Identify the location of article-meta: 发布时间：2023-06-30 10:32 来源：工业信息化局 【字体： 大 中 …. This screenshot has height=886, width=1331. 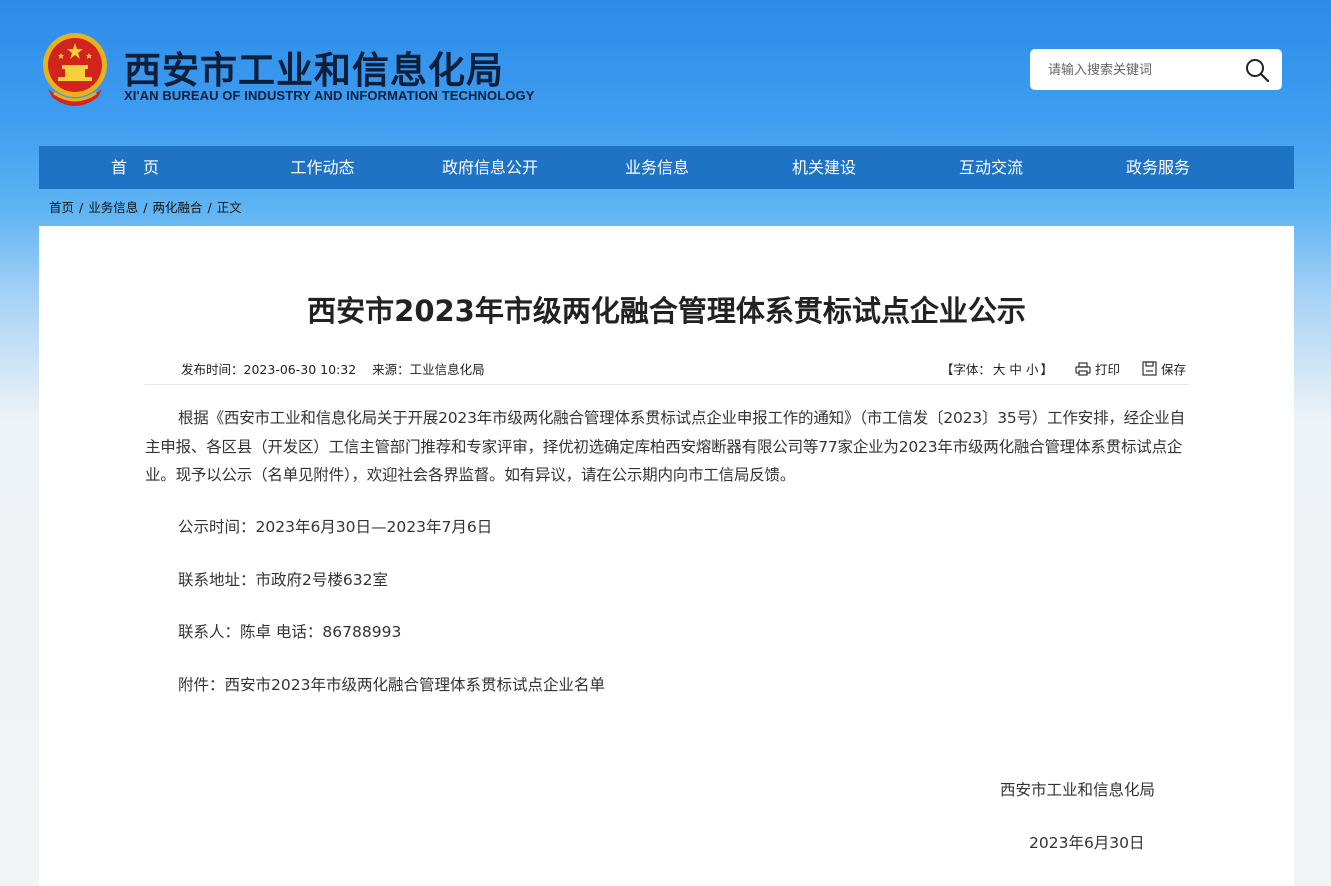
(667, 371).